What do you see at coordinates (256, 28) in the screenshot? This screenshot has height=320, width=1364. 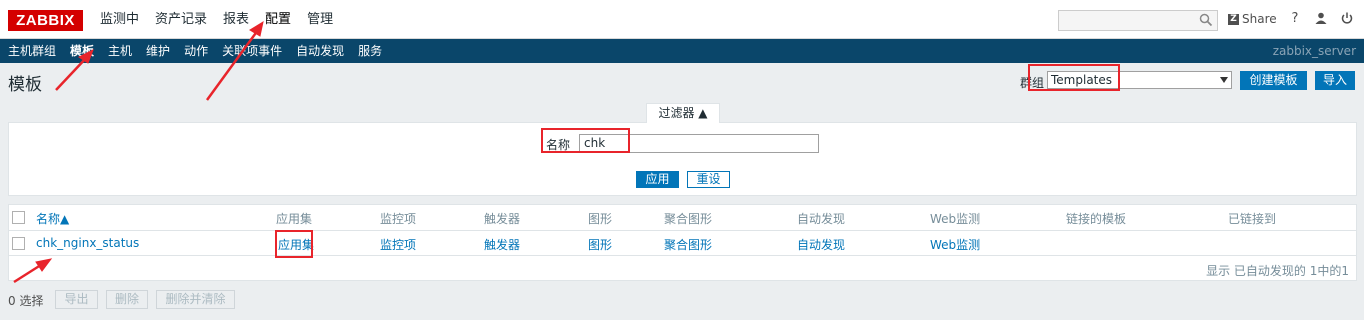 I see `annotation-arrow-configuration-head` at bounding box center [256, 28].